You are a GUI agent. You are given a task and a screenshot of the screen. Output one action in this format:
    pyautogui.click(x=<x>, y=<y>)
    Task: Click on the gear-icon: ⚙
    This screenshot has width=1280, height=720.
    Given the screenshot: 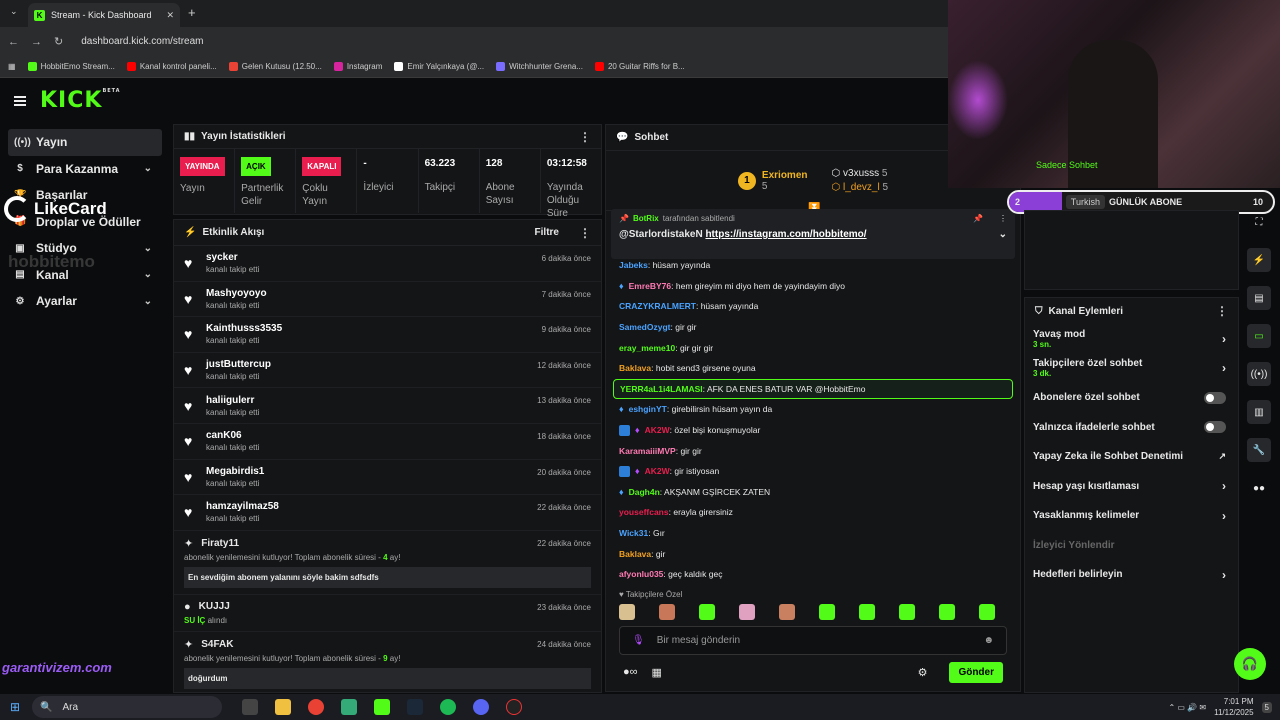 What is the action you would take?
    pyautogui.click(x=923, y=672)
    